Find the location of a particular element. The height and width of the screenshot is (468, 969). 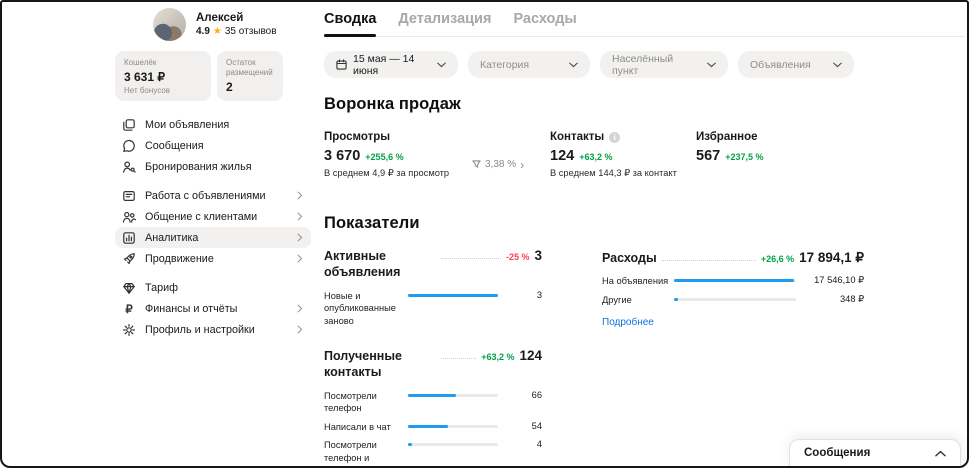

wallet-subtitle: Нет бонусов is located at coordinates (147, 90).